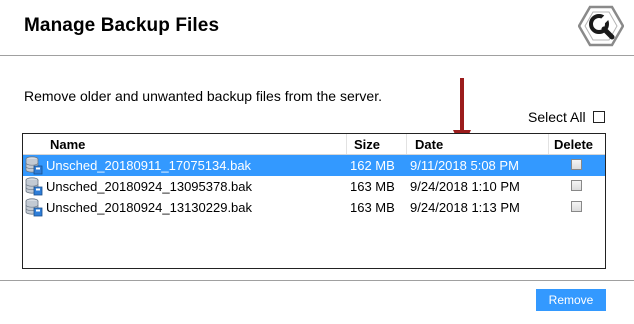 The height and width of the screenshot is (324, 634). I want to click on file-name: Unsched_20180924_13095378.bak, so click(149, 186).